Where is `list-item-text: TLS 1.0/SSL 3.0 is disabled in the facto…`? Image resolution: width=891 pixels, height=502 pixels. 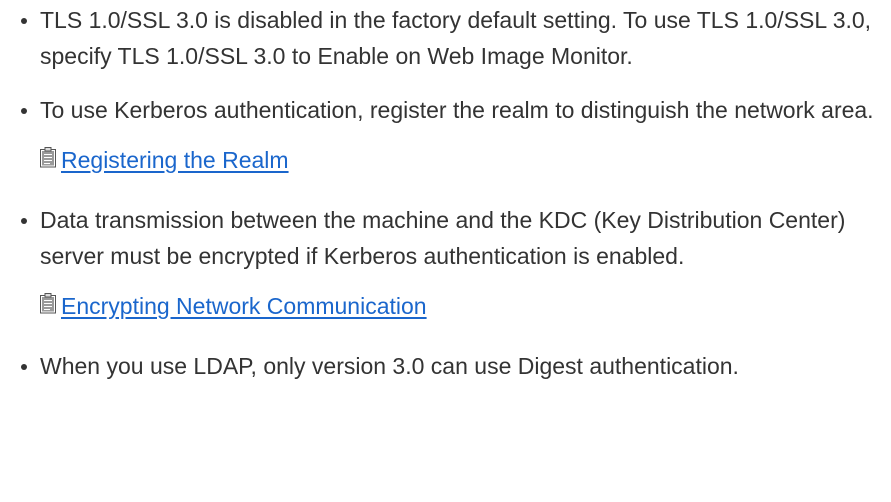 list-item-text: TLS 1.0/SSL 3.0 is disabled in the facto… is located at coordinates (456, 38).